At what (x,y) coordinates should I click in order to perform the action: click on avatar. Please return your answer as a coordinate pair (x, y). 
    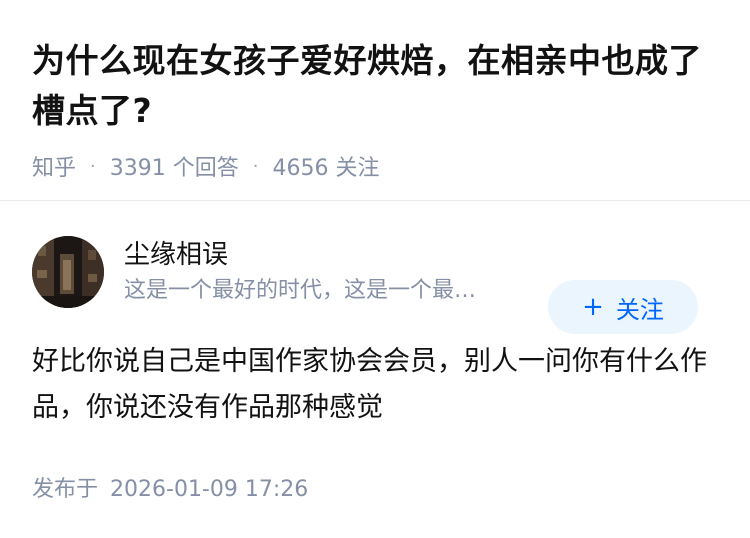
    Looking at the image, I should click on (68, 272).